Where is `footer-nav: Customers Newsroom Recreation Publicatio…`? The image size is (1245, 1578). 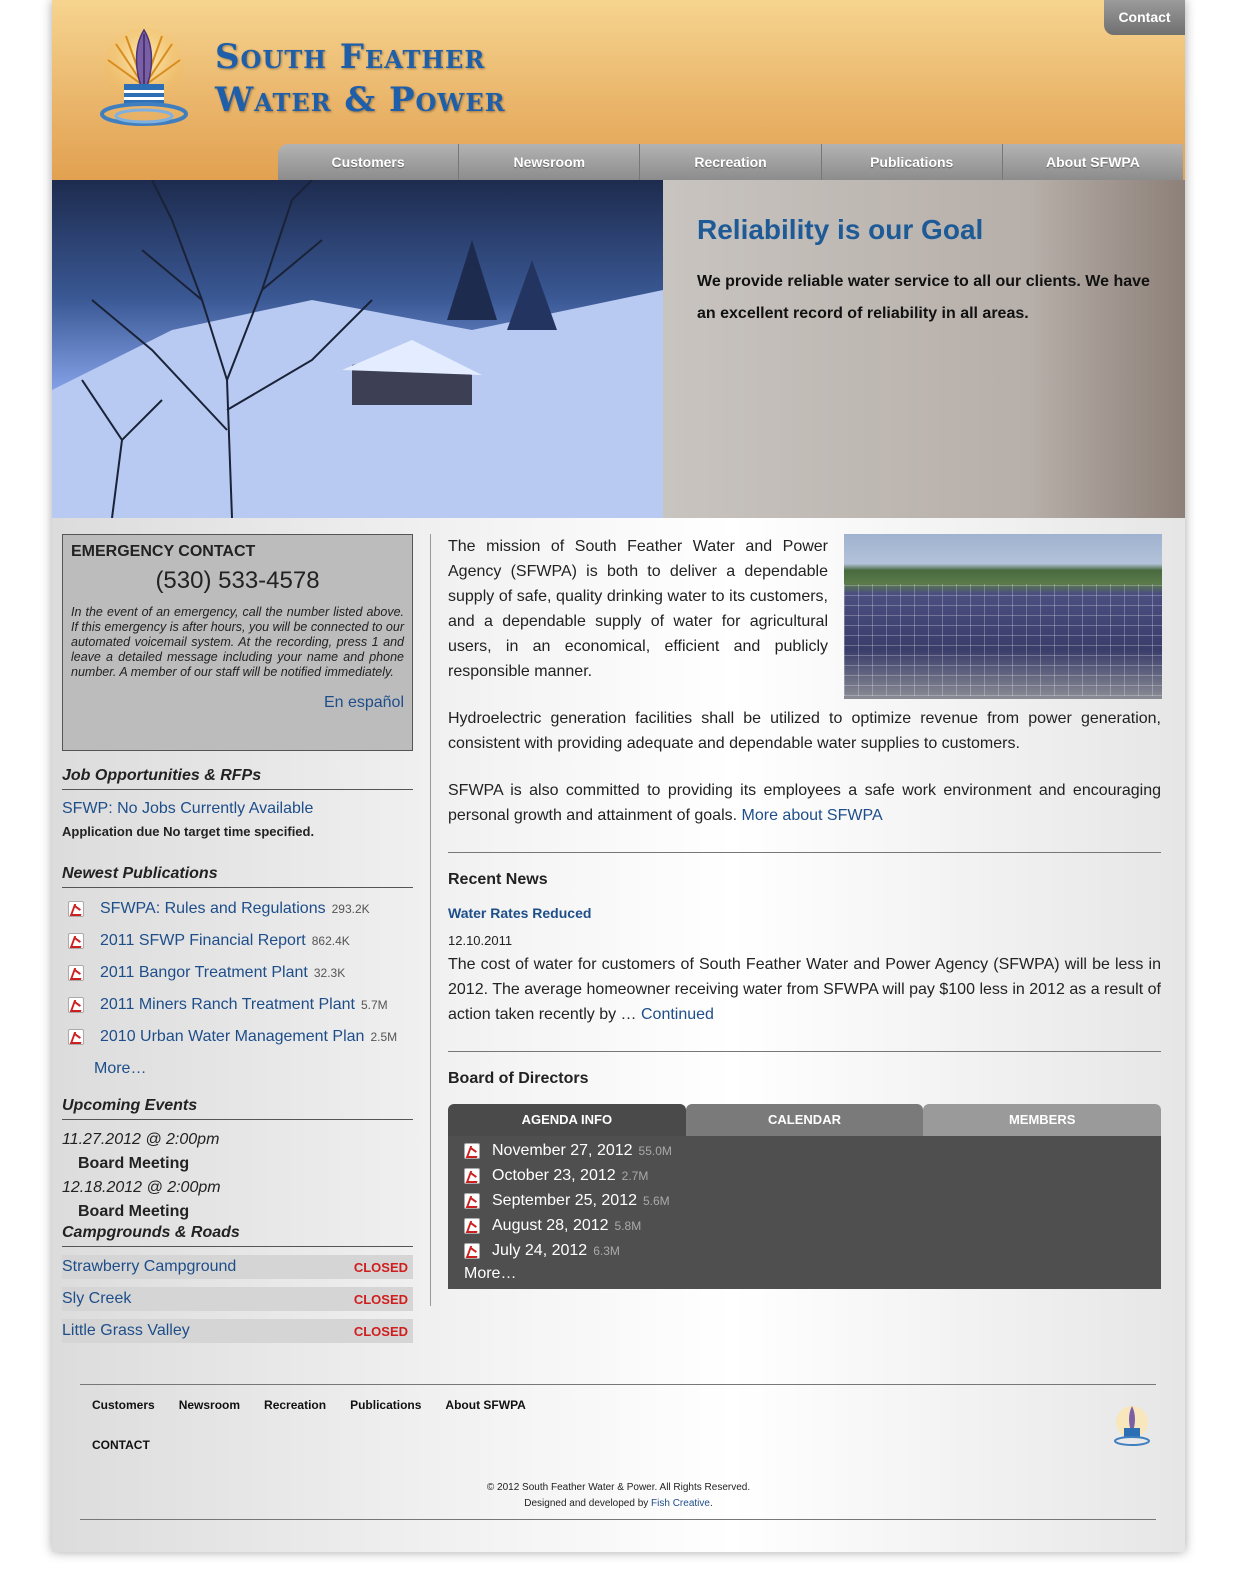 footer-nav: Customers Newsroom Recreation Publicatio… is located at coordinates (309, 1405).